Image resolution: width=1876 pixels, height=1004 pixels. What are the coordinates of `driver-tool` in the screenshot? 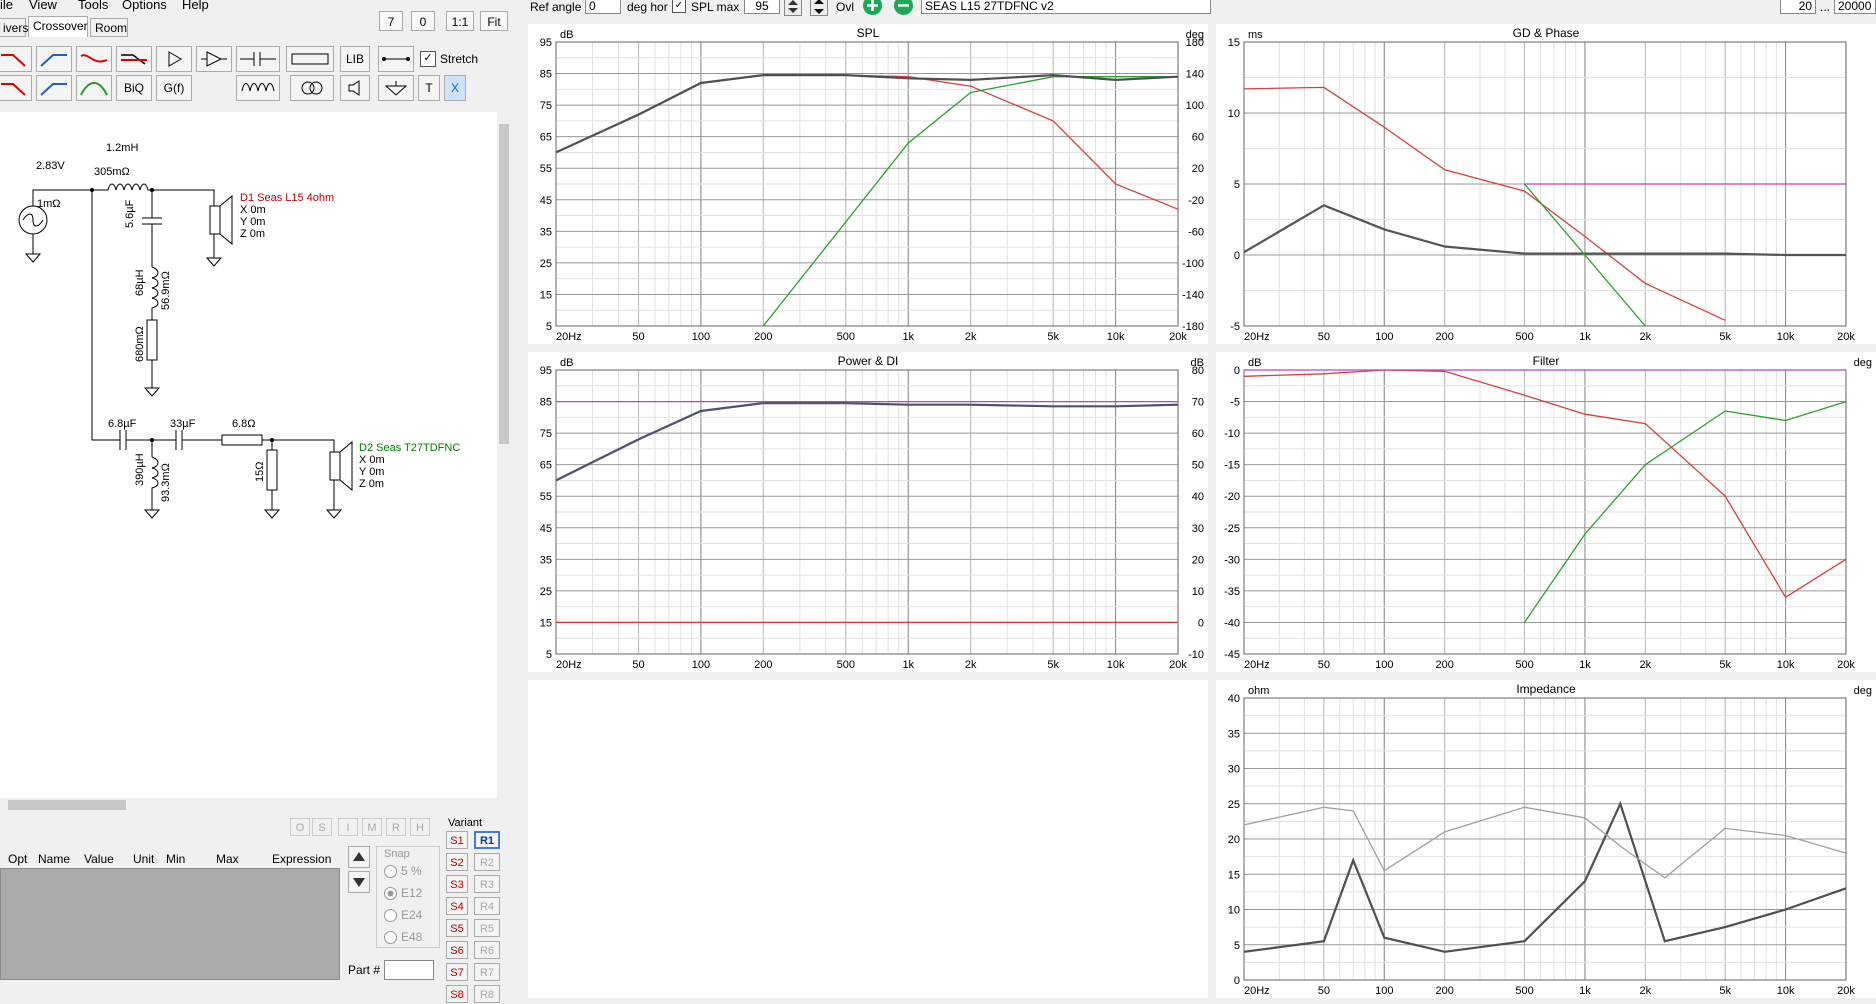 It's located at (355, 88).